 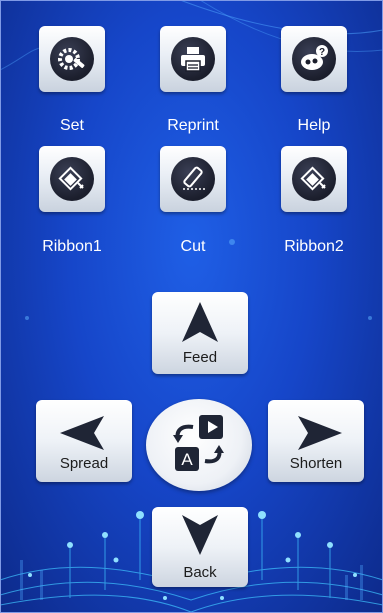 What do you see at coordinates (200, 535) in the screenshot?
I see `arrow-down-icon` at bounding box center [200, 535].